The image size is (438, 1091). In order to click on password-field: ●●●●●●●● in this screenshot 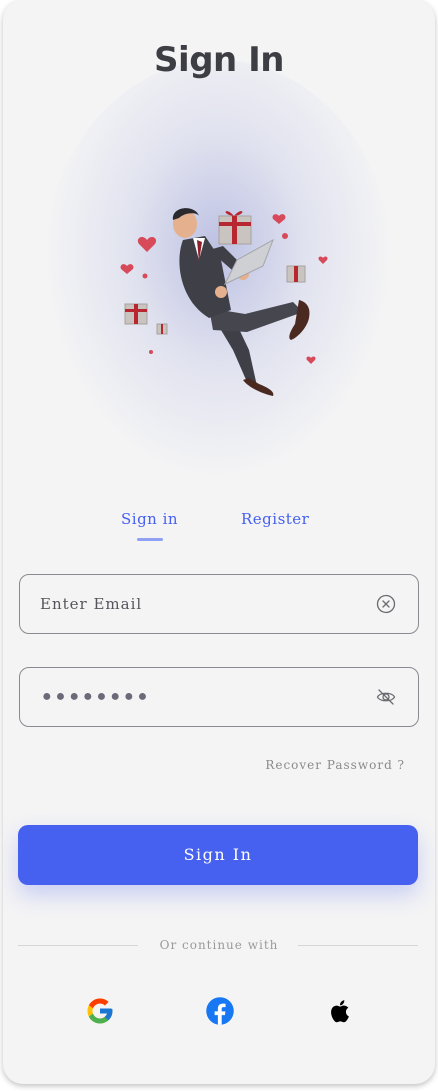, I will do `click(219, 697)`.